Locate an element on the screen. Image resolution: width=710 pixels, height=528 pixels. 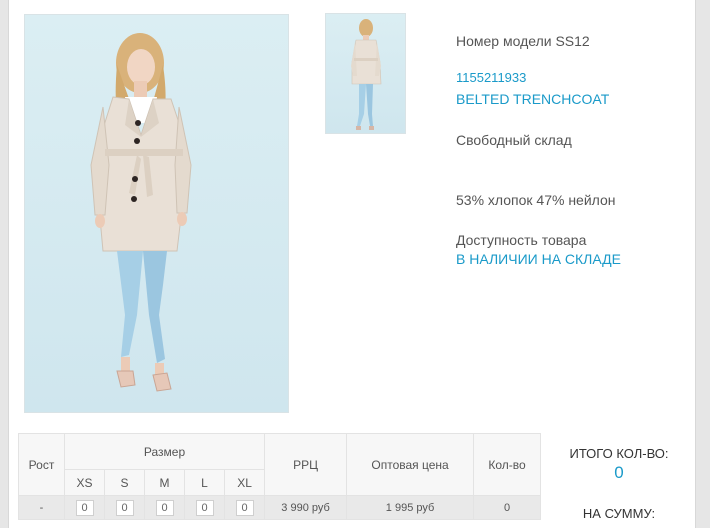
model-illustration is located at coordinates (141, 212).